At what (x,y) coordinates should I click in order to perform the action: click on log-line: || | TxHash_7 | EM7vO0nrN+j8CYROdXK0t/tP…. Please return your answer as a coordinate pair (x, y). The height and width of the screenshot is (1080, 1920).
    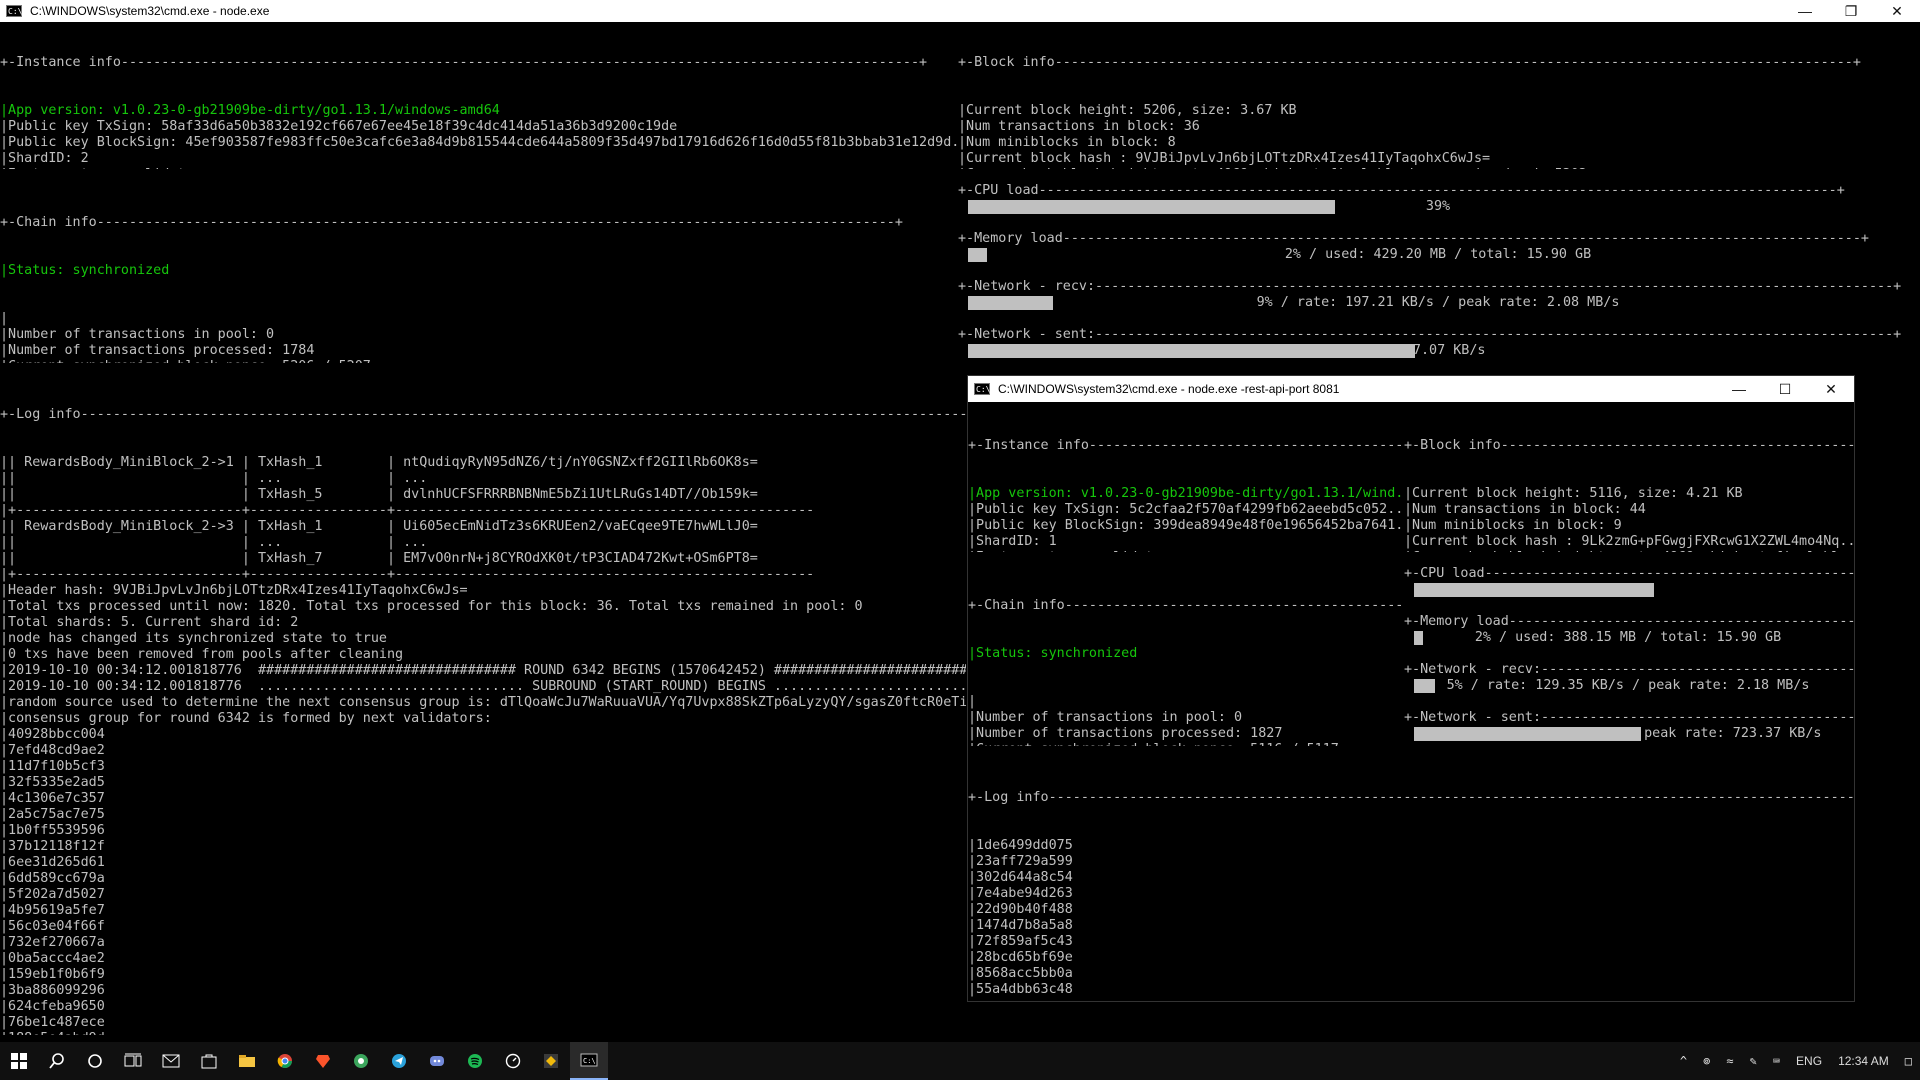
    Looking at the image, I should click on (379, 558).